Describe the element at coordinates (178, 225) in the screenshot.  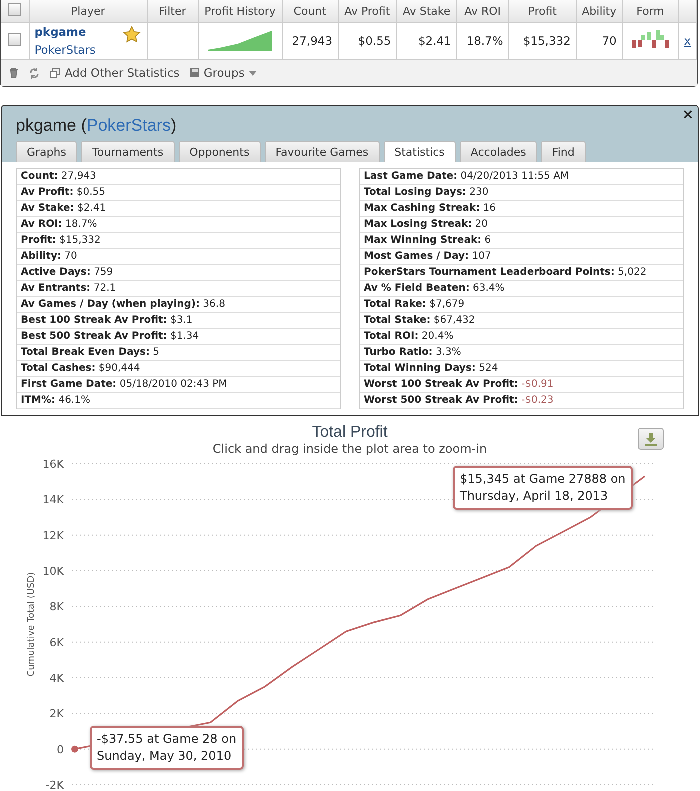
I see `stat-line: Av ROI: 18.7%` at that location.